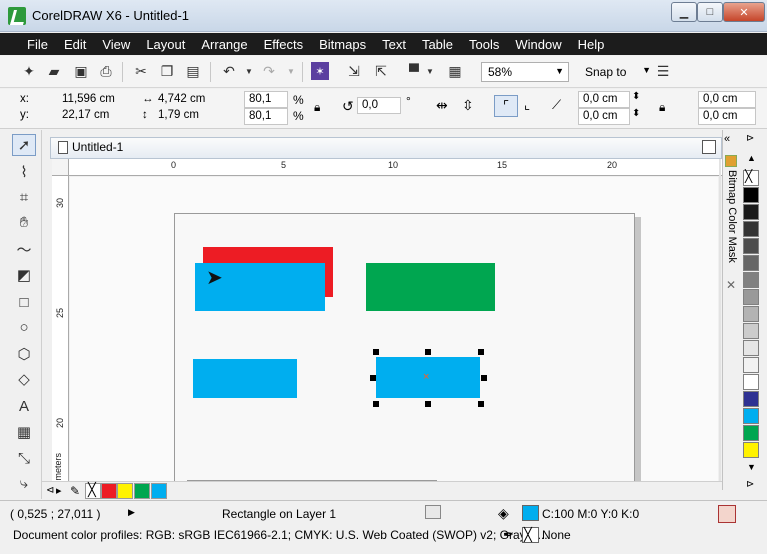 The width and height of the screenshot is (767, 554). I want to click on basic-shapes-tool-icon: ◇, so click(24, 379).